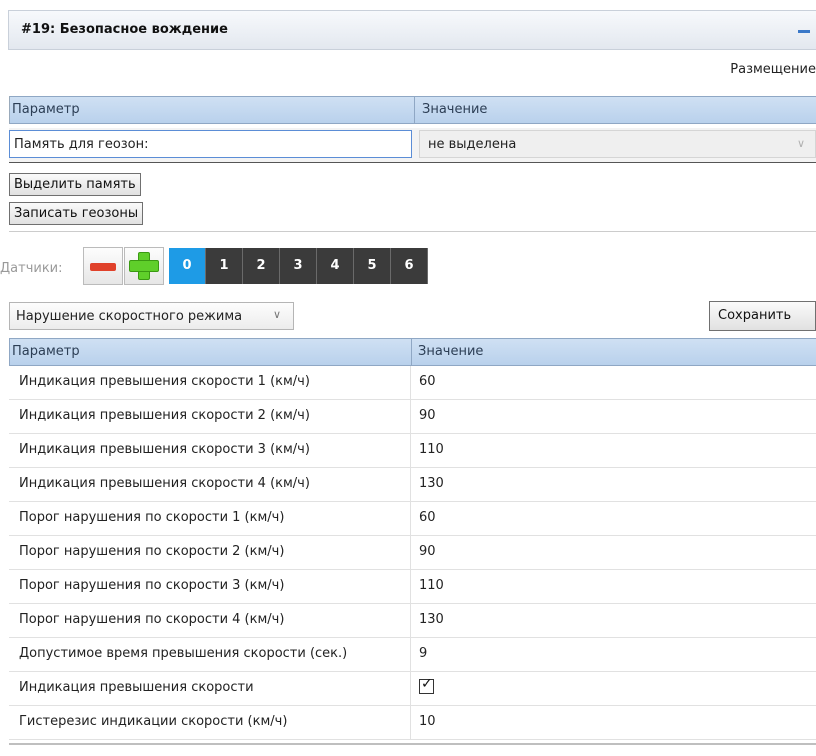 The image size is (816, 756). I want to click on memory-label-field: Память для геозон:, so click(210, 144).